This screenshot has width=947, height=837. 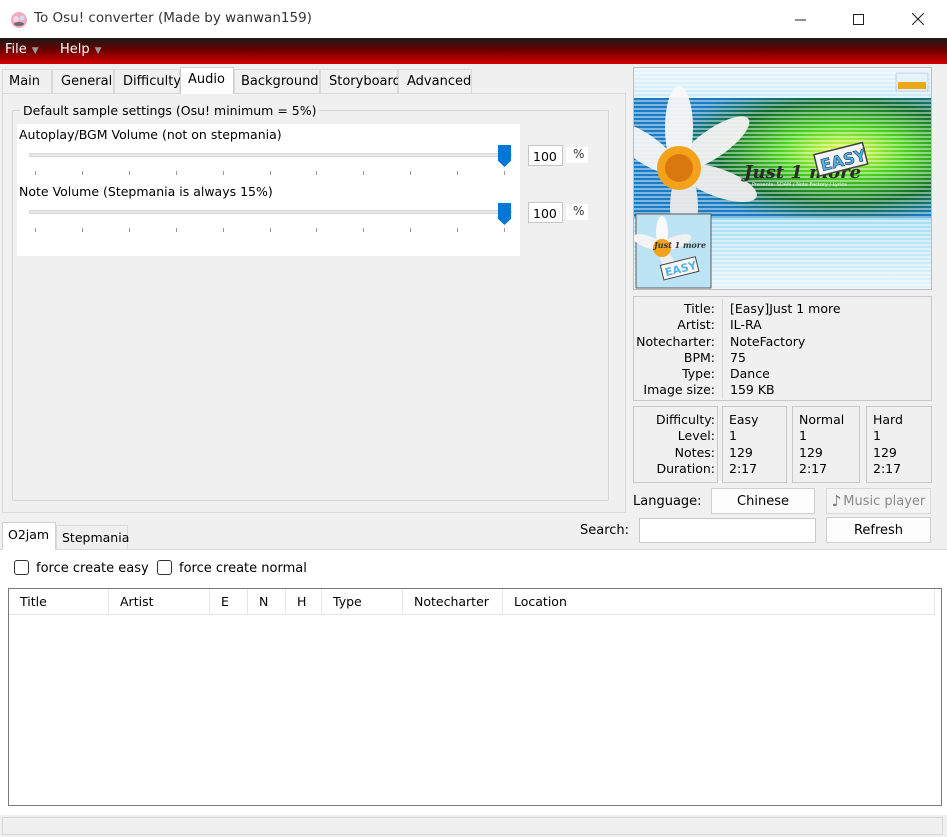 What do you see at coordinates (59, 601) in the screenshot?
I see `column-header-title: Title` at bounding box center [59, 601].